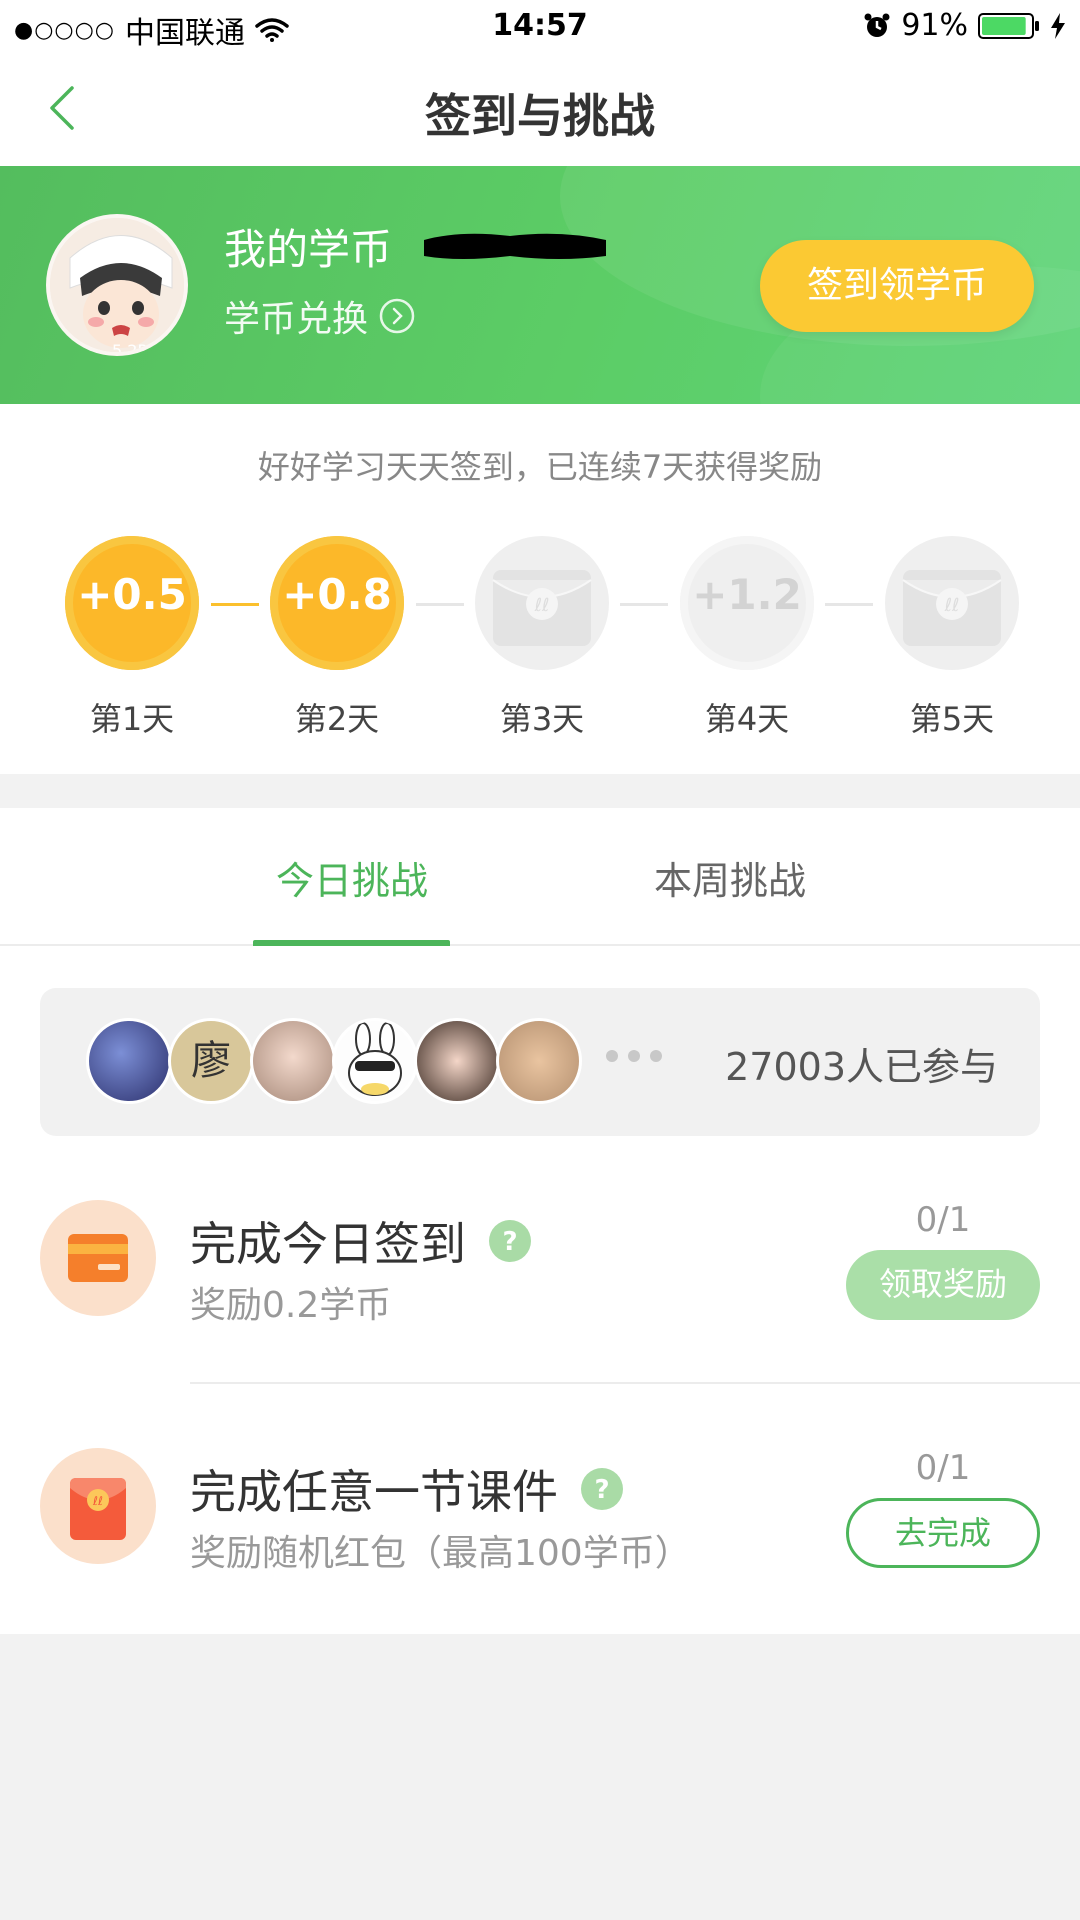 This screenshot has width=1080, height=1920. I want to click on task-complete-course: ℓℓ 完成任意一节课件 ? 奖励随机红包（最高100学币） 0/1 去完成, so click(540, 1548).